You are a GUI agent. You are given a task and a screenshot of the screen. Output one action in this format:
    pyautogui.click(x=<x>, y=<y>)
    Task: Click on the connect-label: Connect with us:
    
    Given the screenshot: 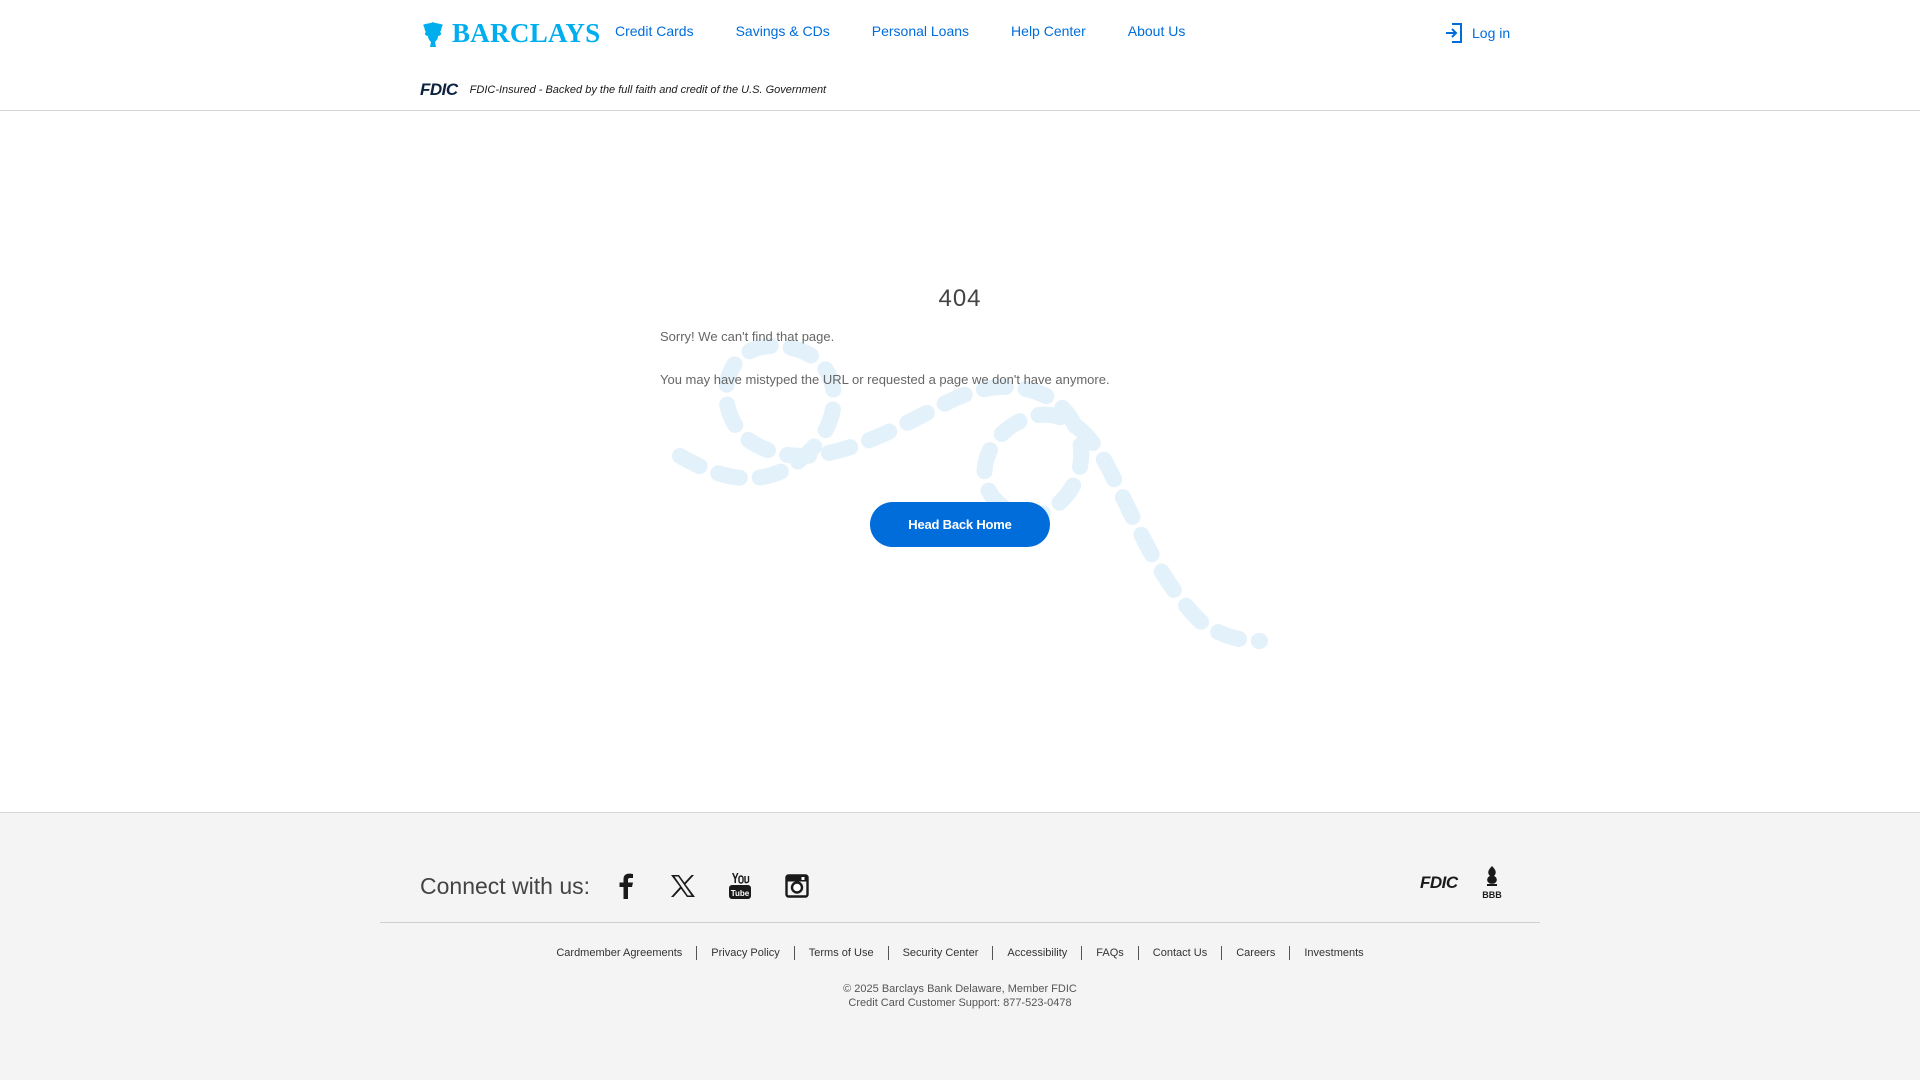 What is the action you would take?
    pyautogui.click(x=505, y=886)
    